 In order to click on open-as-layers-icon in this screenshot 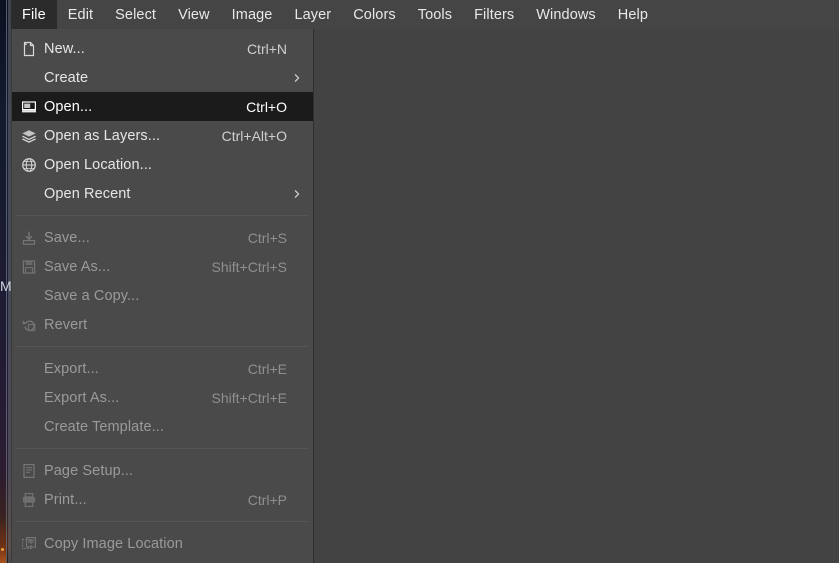, I will do `click(29, 135)`.